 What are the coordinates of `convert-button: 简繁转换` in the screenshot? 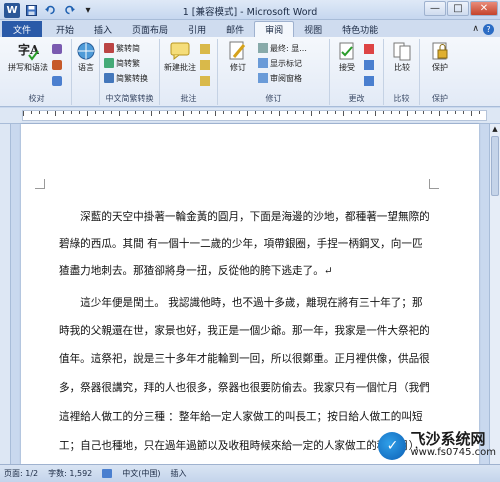 It's located at (126, 78).